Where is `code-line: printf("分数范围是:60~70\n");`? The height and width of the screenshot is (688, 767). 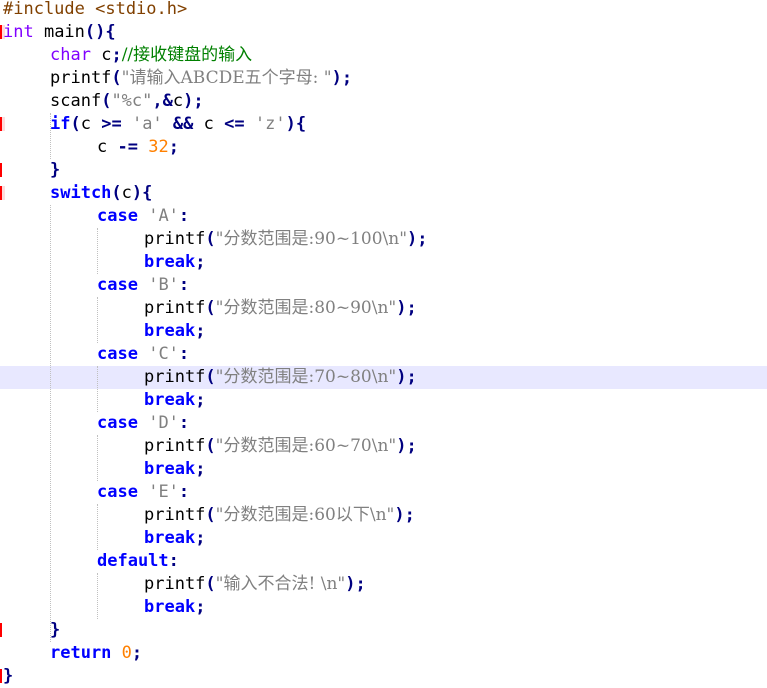 code-line: printf("分数范围是:60~70\n"); is located at coordinates (383, 446).